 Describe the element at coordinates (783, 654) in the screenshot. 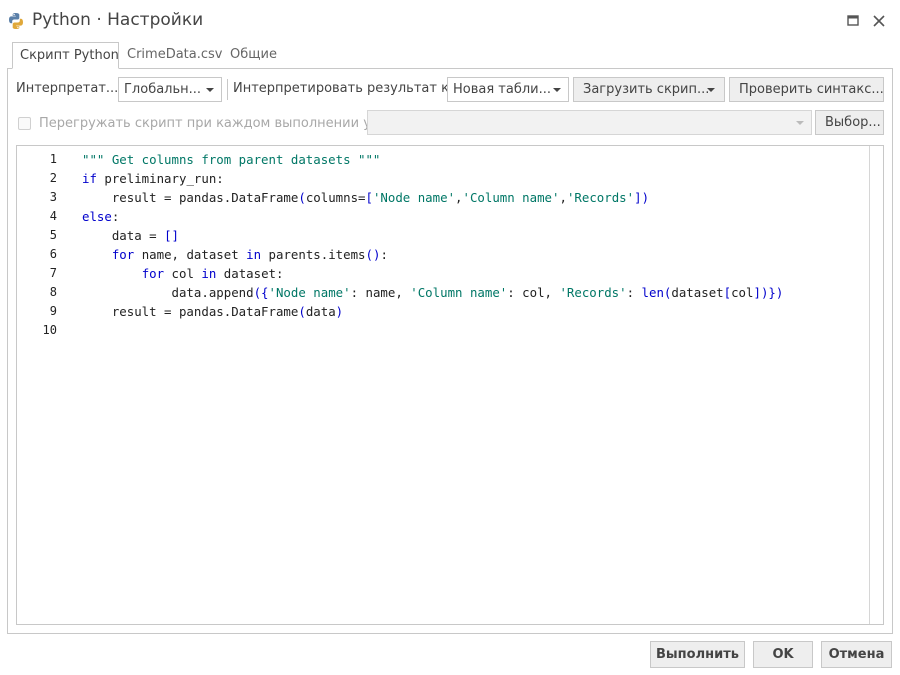

I see `ok-button: OK` at that location.